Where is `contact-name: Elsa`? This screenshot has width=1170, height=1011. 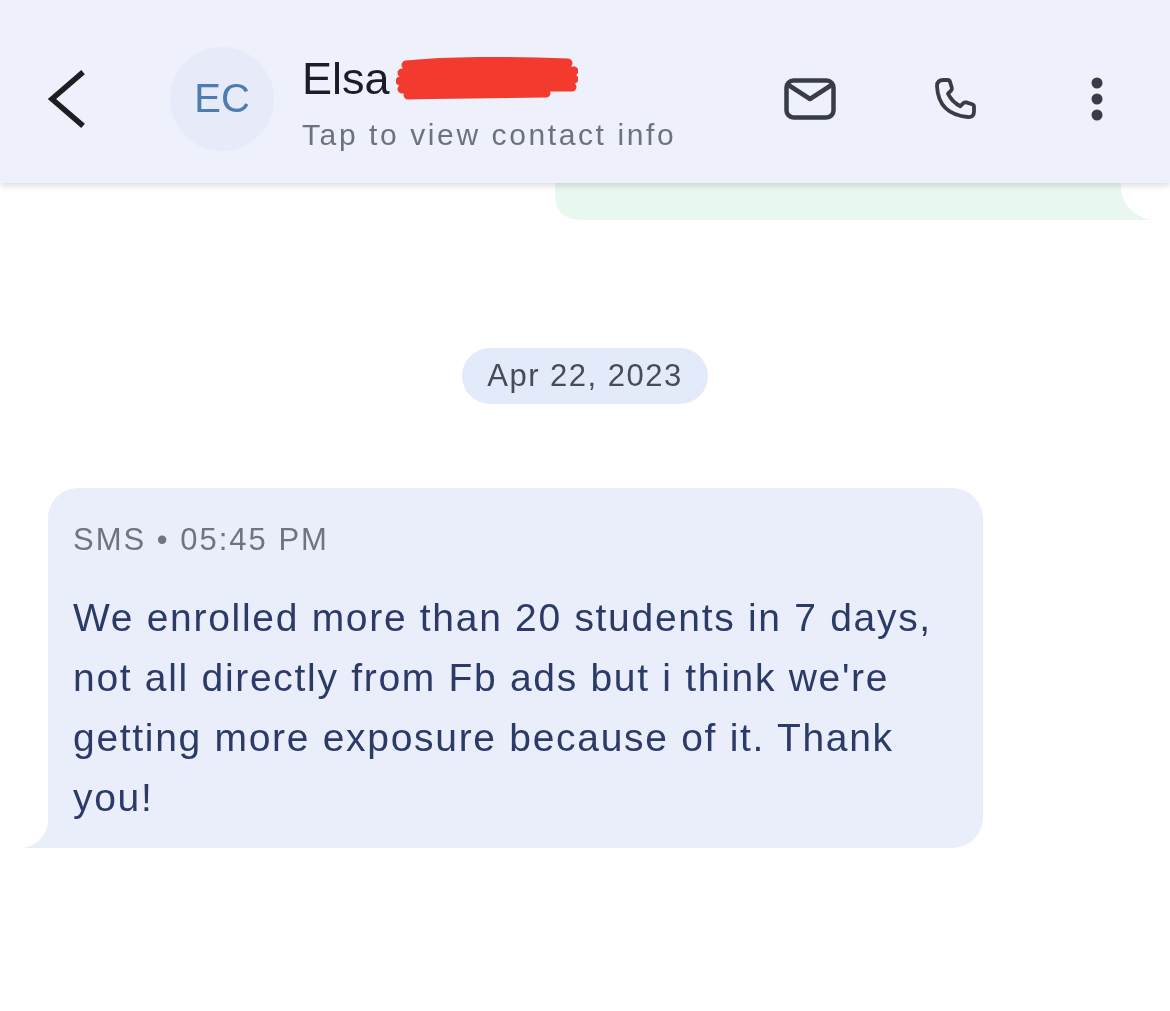 contact-name: Elsa is located at coordinates (346, 78).